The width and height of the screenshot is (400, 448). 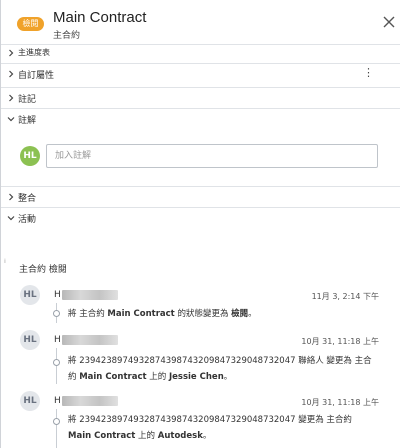 What do you see at coordinates (200, 217) in the screenshot?
I see `section-activity: 活動` at bounding box center [200, 217].